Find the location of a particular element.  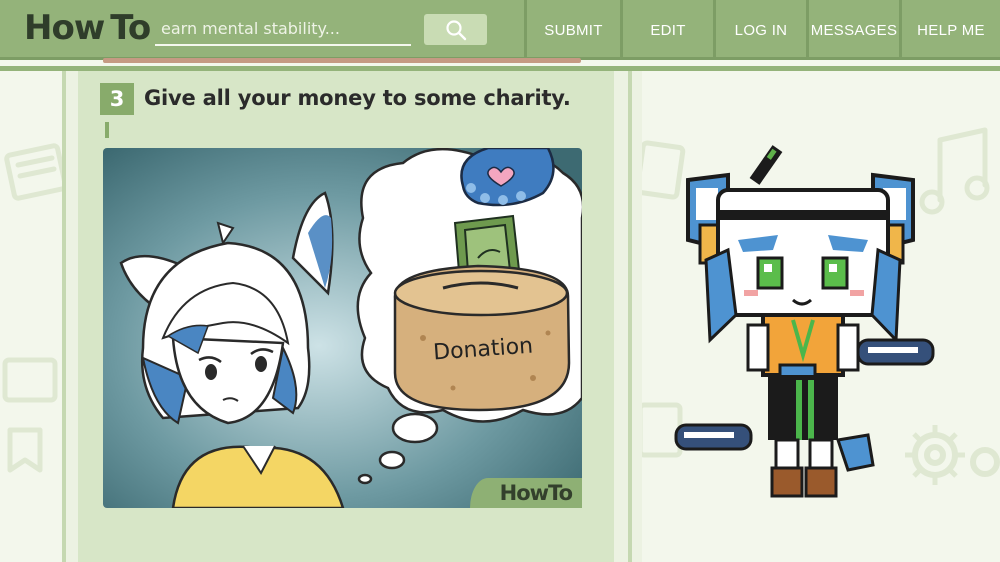

nav-edit: EDIT is located at coordinates (666, 30).